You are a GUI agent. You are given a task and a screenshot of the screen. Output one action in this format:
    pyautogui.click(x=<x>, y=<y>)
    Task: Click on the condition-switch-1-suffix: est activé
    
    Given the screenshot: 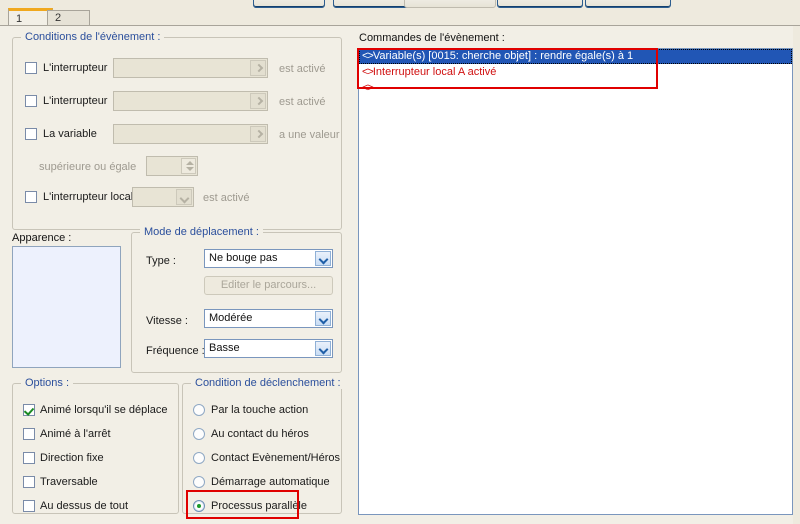 What is the action you would take?
    pyautogui.click(x=302, y=69)
    